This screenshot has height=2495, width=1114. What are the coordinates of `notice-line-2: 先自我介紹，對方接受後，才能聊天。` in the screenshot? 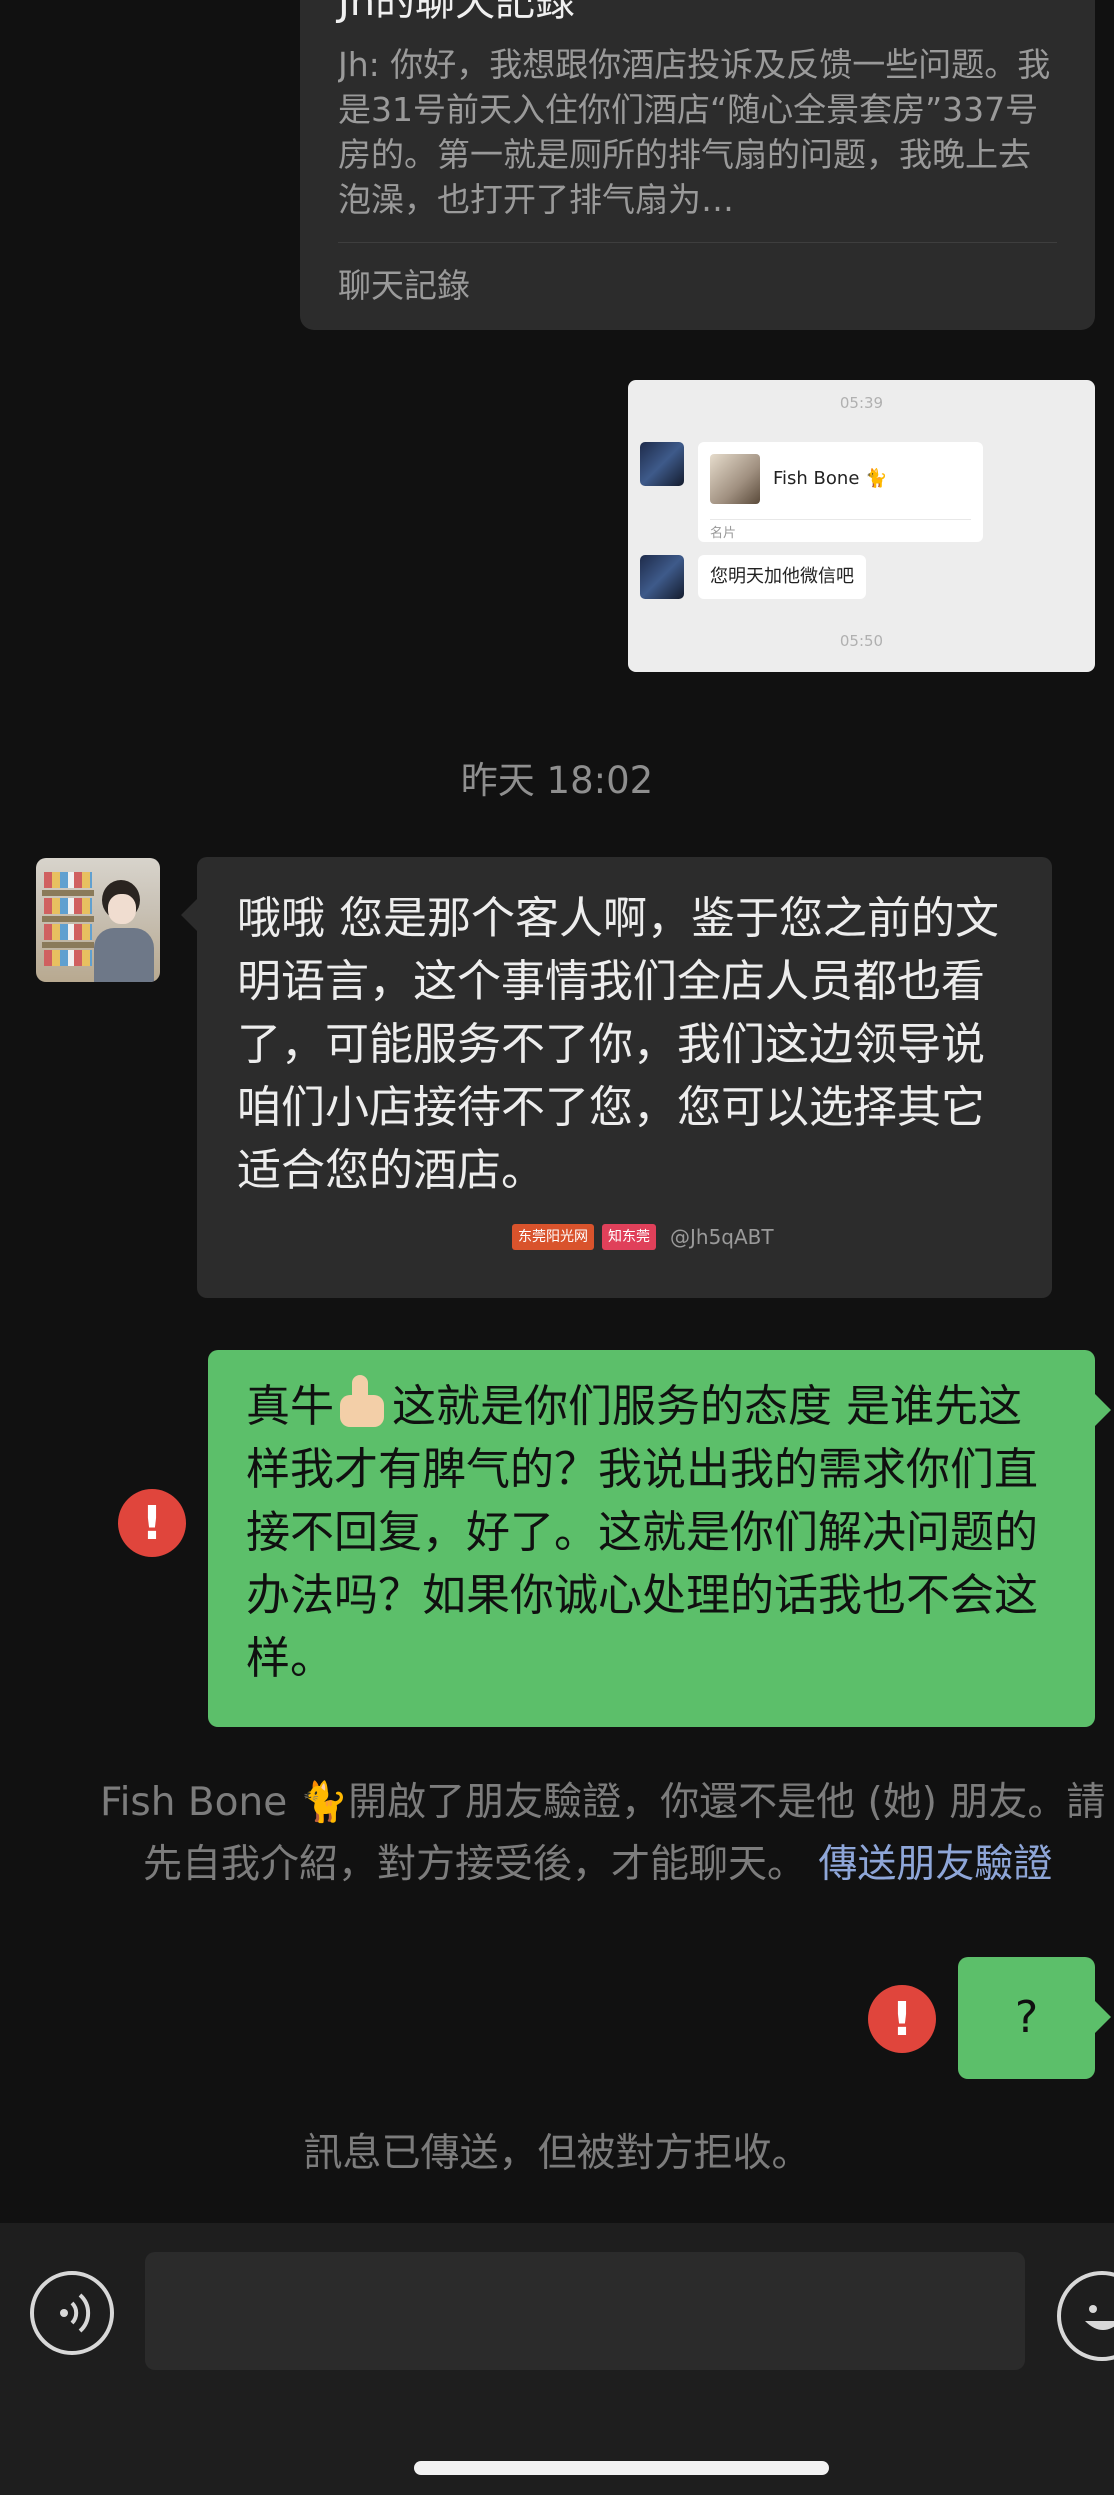 It's located at (475, 1864).